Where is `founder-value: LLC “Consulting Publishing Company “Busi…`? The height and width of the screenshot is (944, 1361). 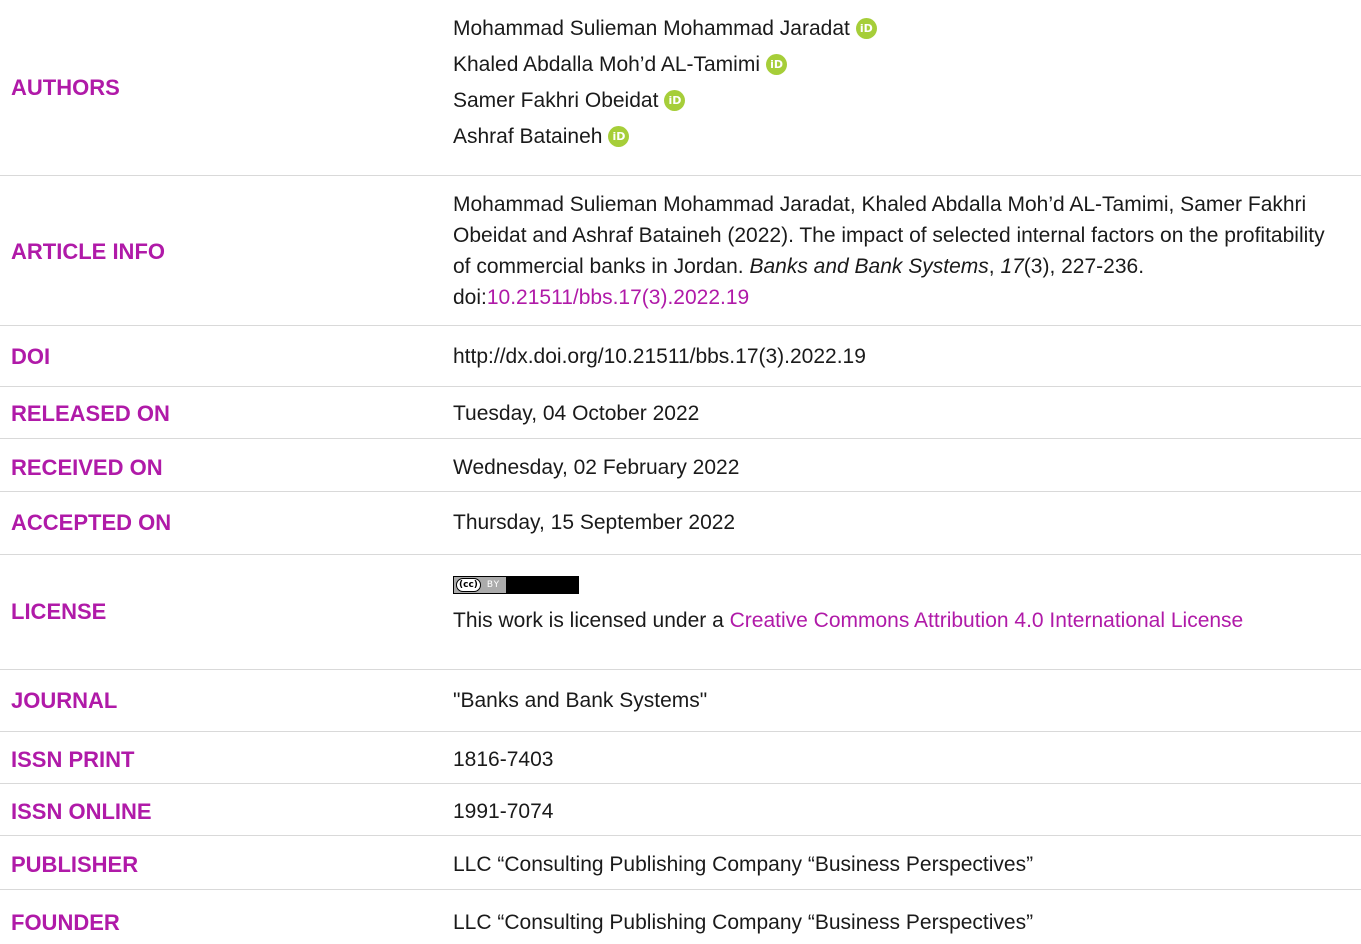 founder-value: LLC “Consulting Publishing Company “Busi… is located at coordinates (743, 922).